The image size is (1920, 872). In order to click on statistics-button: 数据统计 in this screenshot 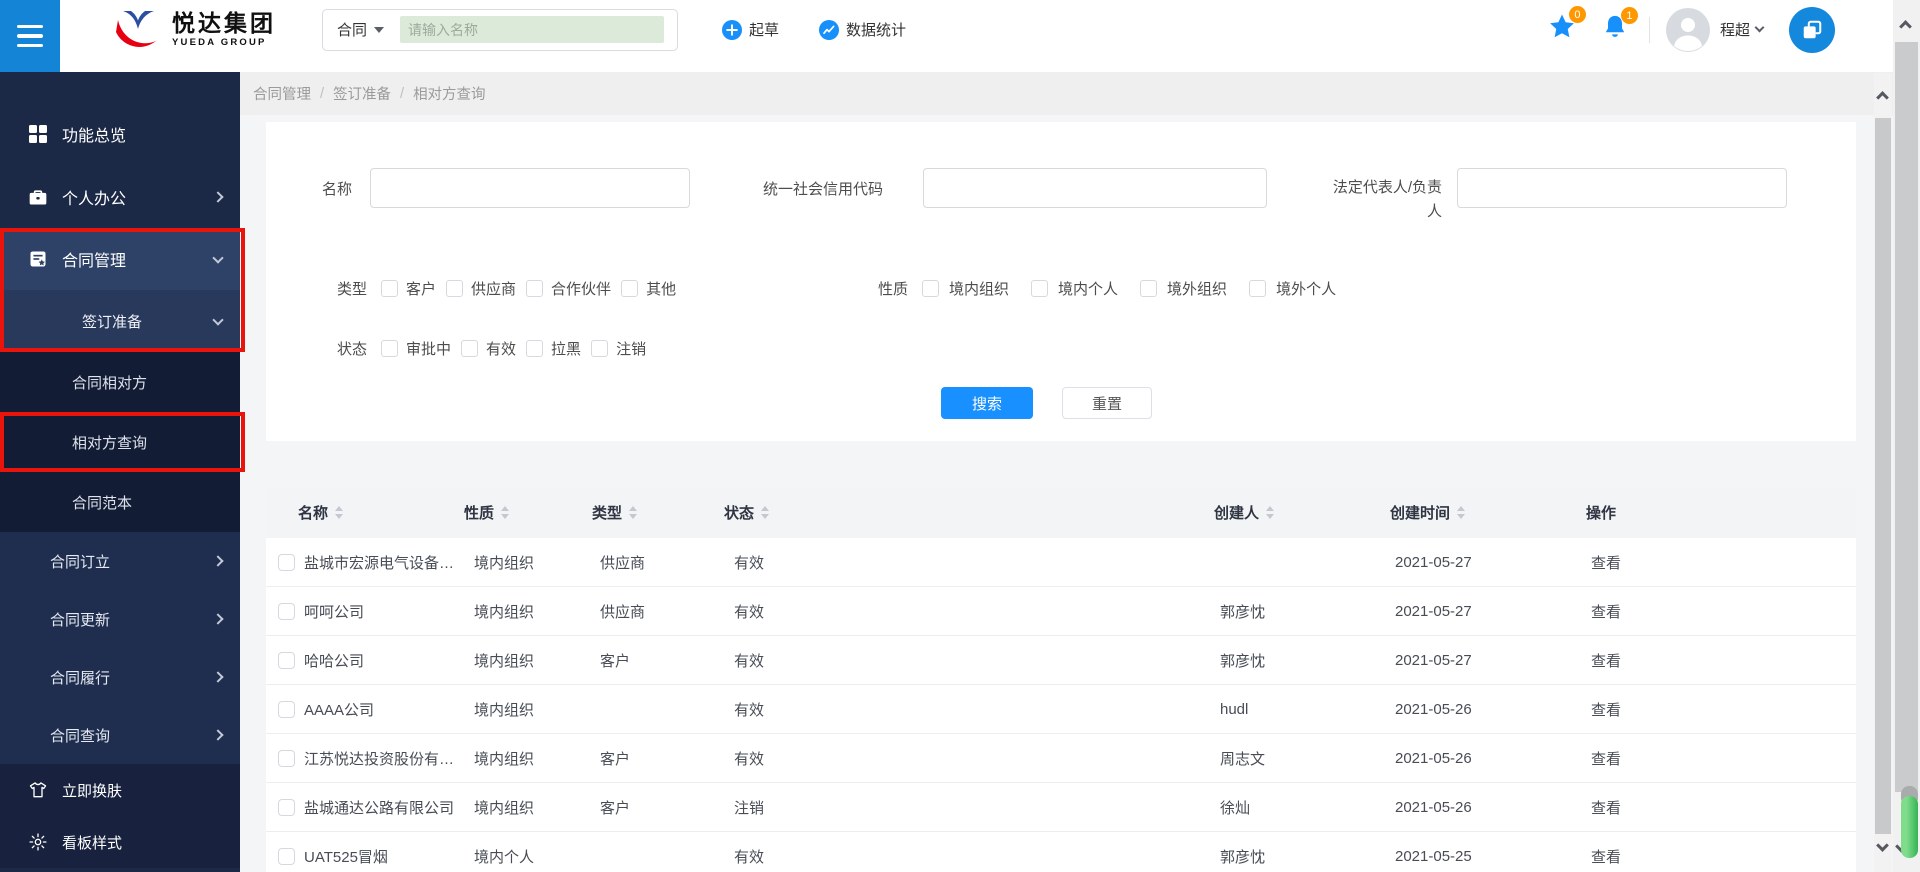, I will do `click(862, 29)`.